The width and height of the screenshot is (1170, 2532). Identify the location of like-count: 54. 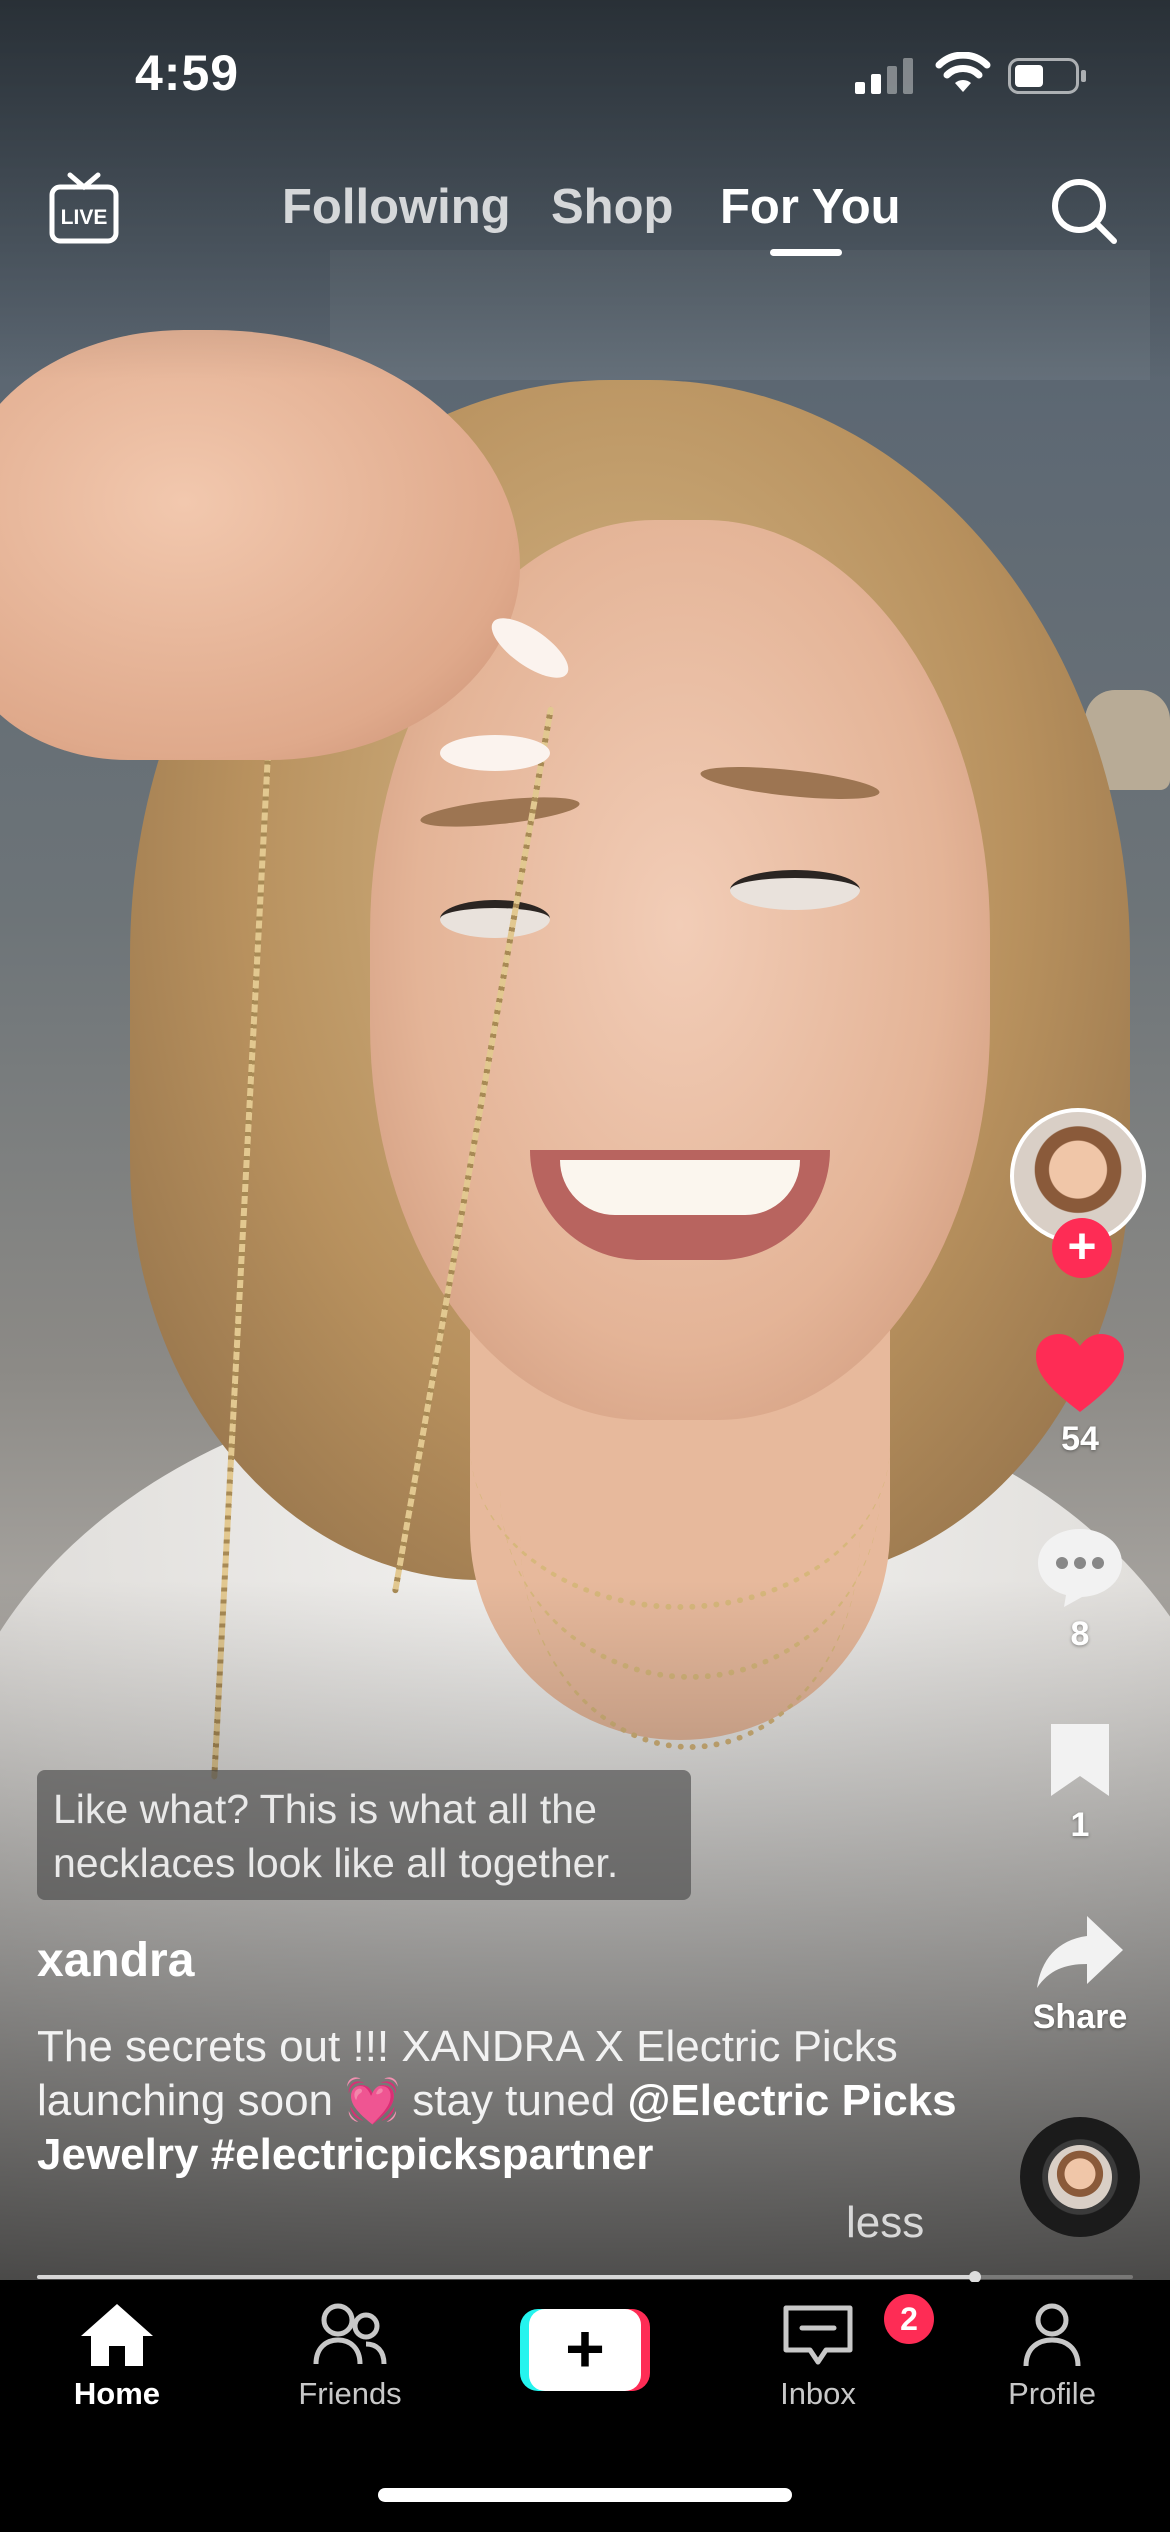
(1080, 1439).